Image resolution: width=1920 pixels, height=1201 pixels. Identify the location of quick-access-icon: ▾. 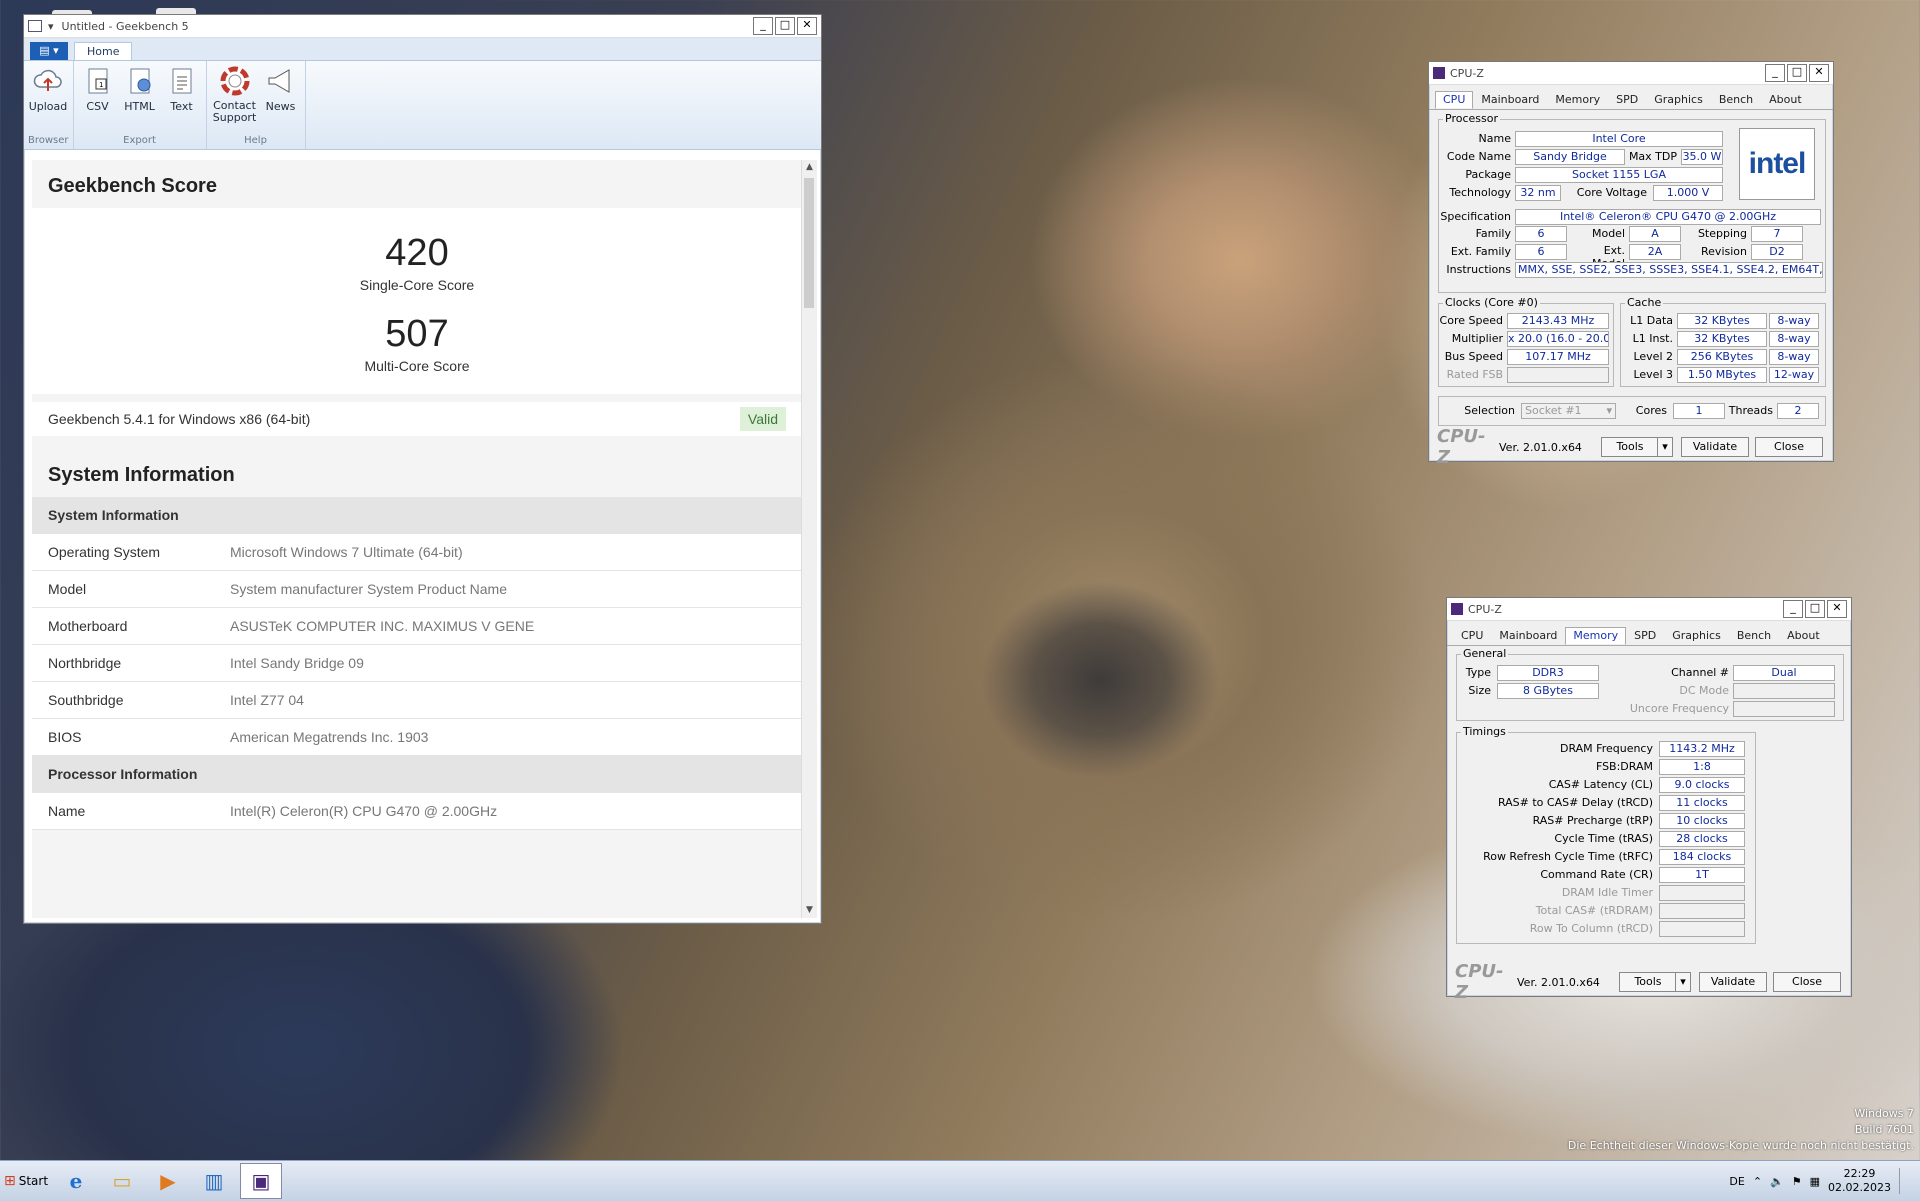
(51, 26).